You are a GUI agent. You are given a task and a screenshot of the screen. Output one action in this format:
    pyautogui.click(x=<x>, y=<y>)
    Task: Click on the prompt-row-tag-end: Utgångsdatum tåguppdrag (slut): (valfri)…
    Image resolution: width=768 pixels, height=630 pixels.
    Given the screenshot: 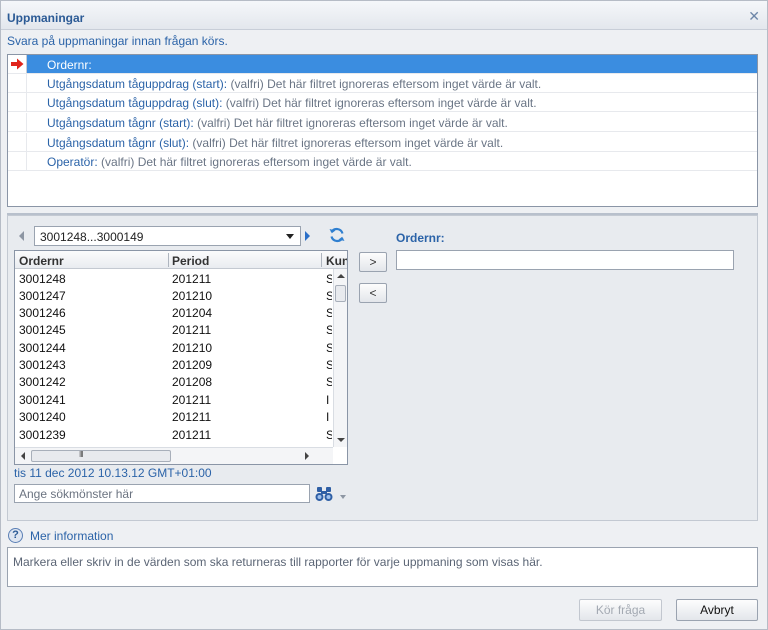 What is the action you would take?
    pyautogui.click(x=382, y=102)
    